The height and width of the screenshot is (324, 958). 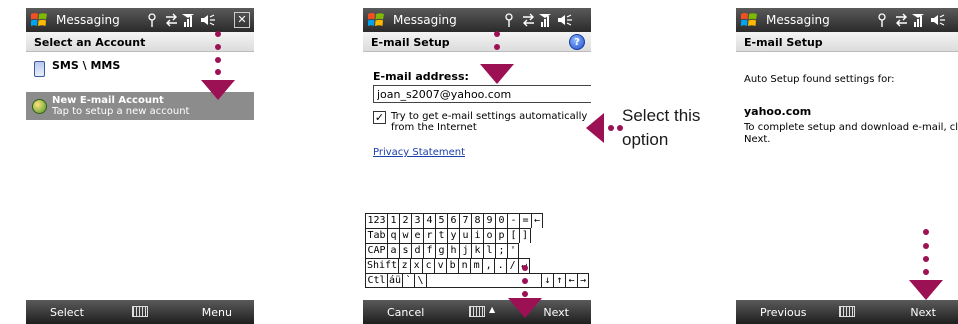 What do you see at coordinates (429, 220) in the screenshot?
I see `keyboard-key: 4` at bounding box center [429, 220].